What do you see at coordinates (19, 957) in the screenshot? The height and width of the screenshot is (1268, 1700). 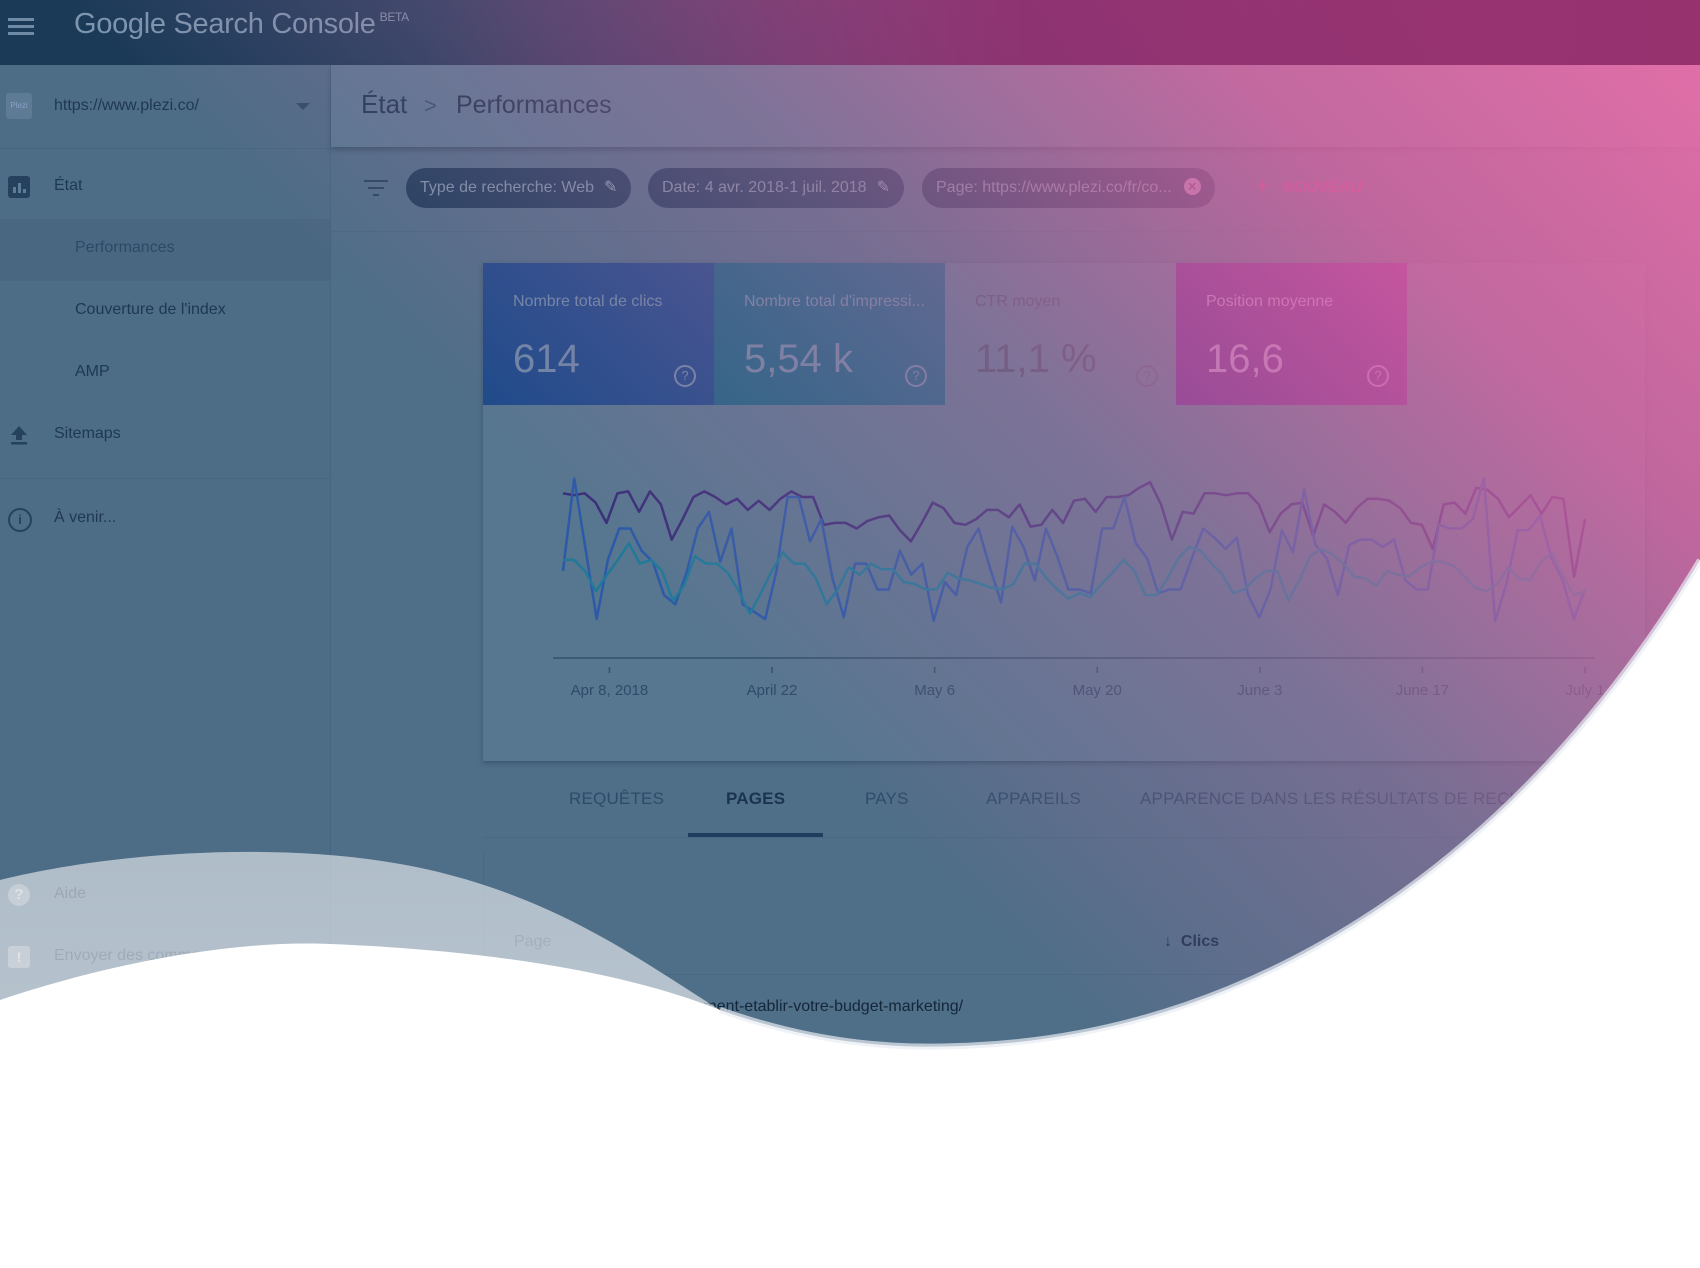 I see `feedback-icon: !` at bounding box center [19, 957].